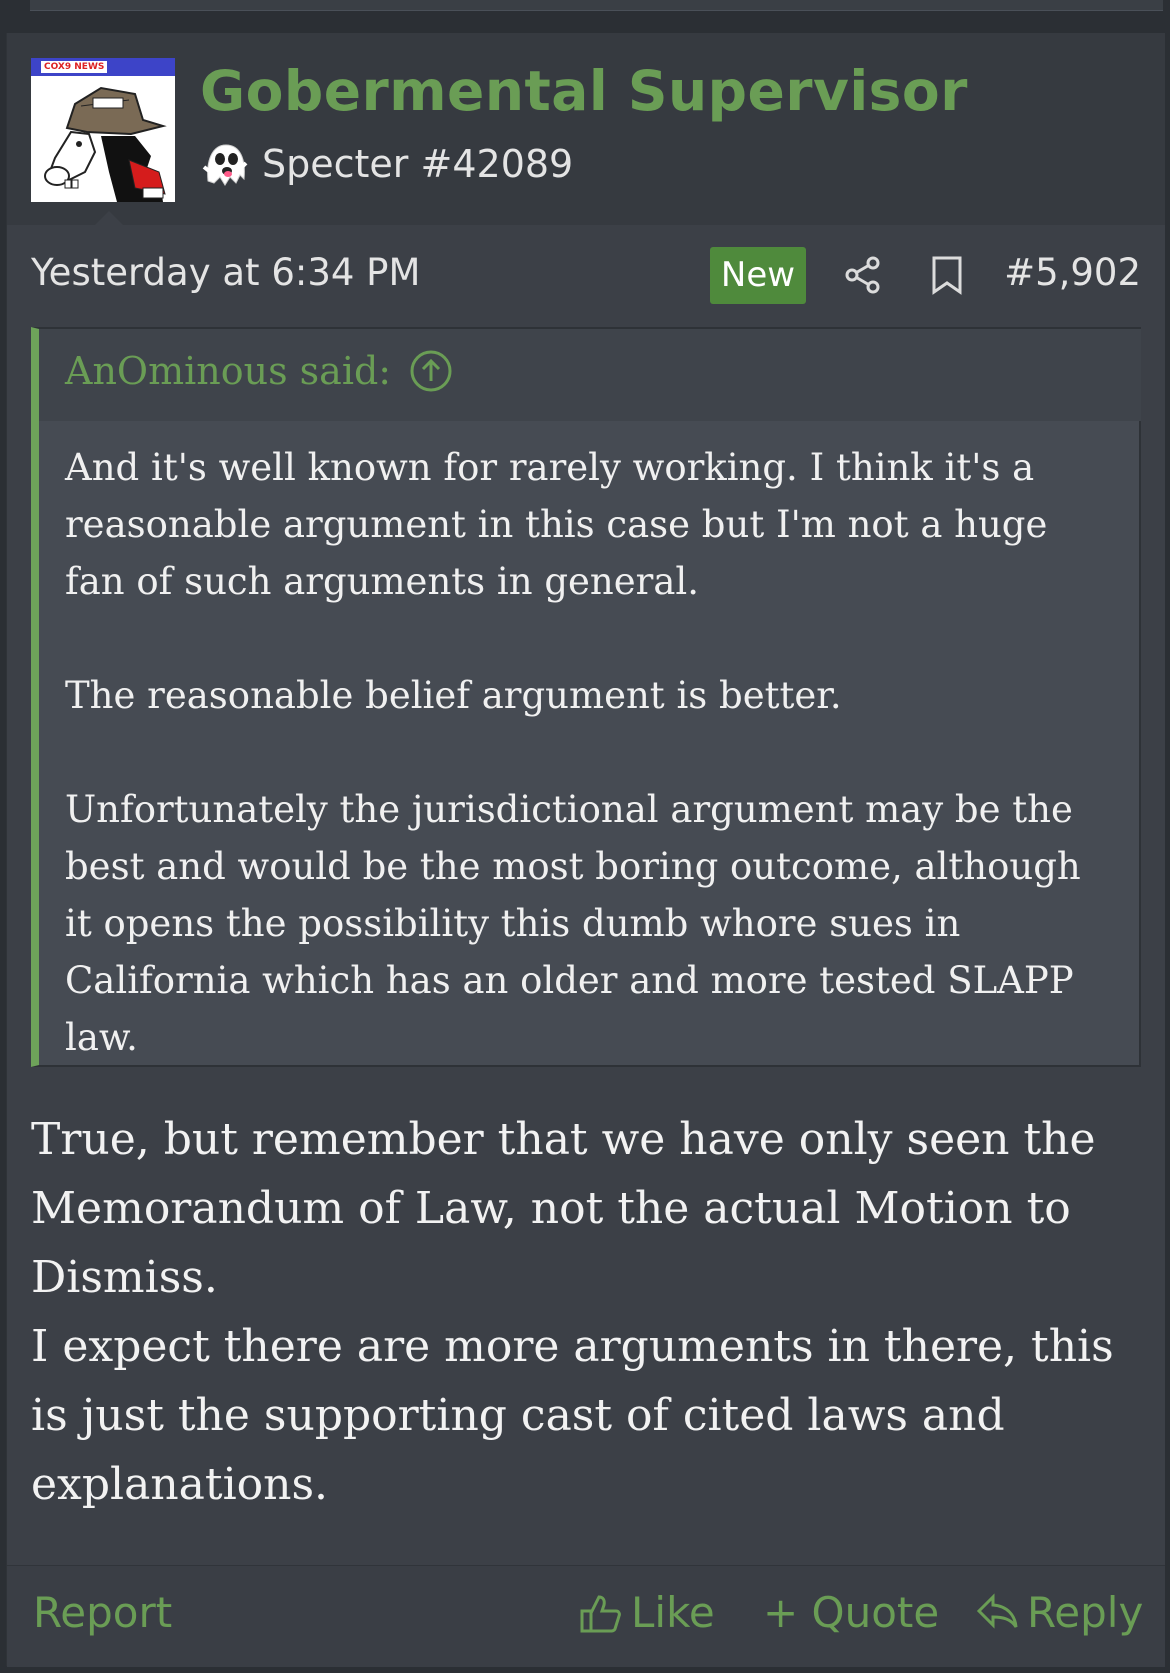 The height and width of the screenshot is (1673, 1170). What do you see at coordinates (431, 371) in the screenshot?
I see `arrow-up-circle-icon` at bounding box center [431, 371].